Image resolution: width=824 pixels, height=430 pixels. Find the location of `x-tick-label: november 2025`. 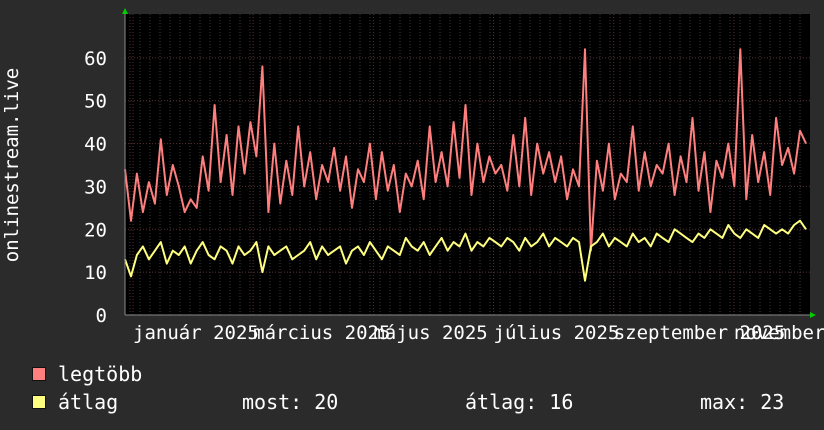

x-tick-label: november 2025 is located at coordinates (779, 333).